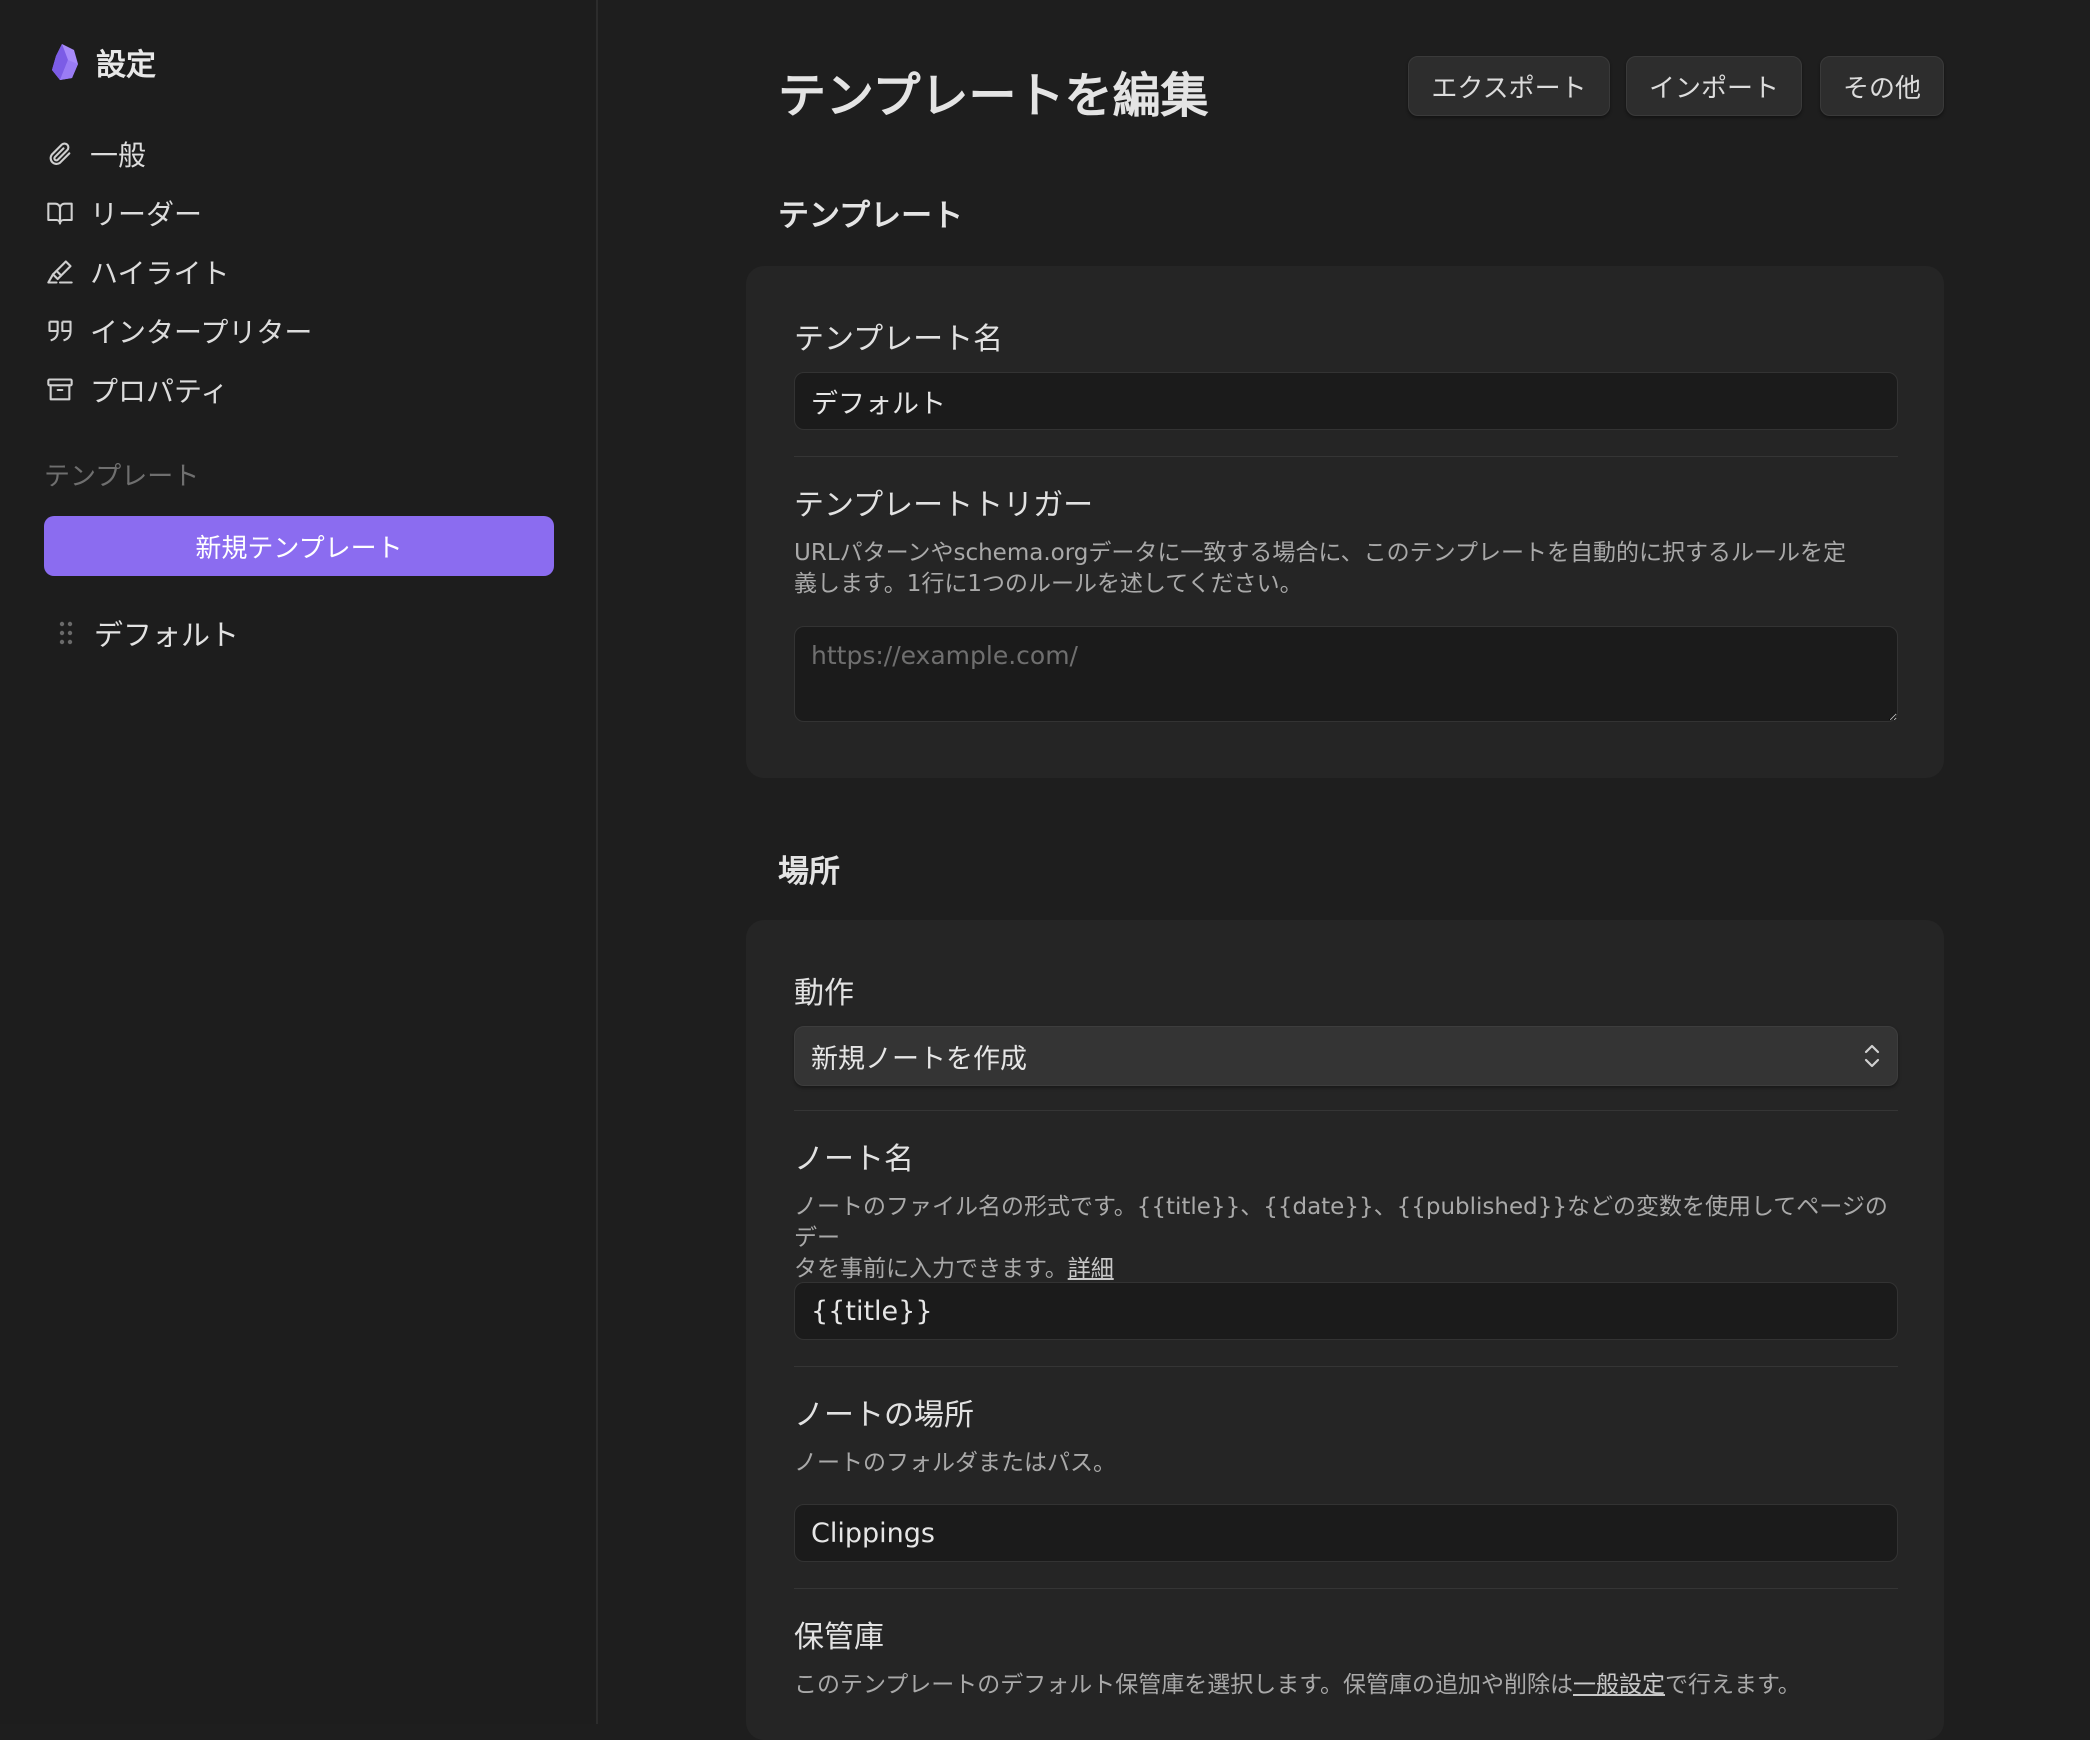 The width and height of the screenshot is (2090, 1740). Describe the element at coordinates (66, 633) in the screenshot. I see `drag-handle-icon` at that location.